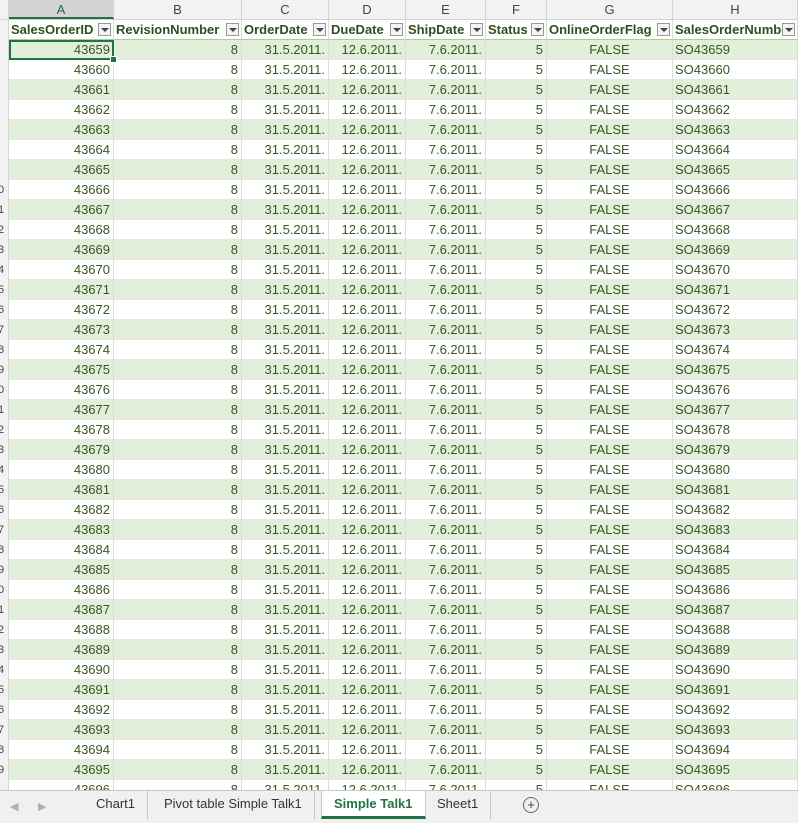 This screenshot has width=798, height=823. What do you see at coordinates (61, 390) in the screenshot?
I see `table-cell: 43676` at bounding box center [61, 390].